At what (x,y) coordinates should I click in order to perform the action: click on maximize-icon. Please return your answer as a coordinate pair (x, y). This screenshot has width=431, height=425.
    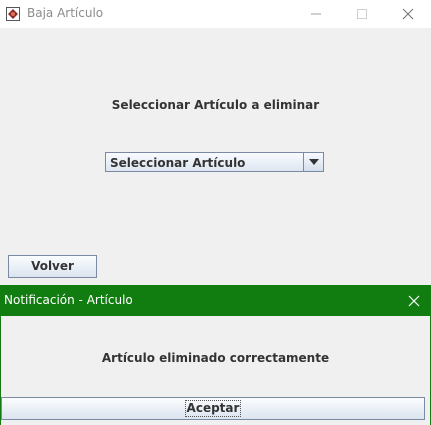
    Looking at the image, I should click on (362, 13).